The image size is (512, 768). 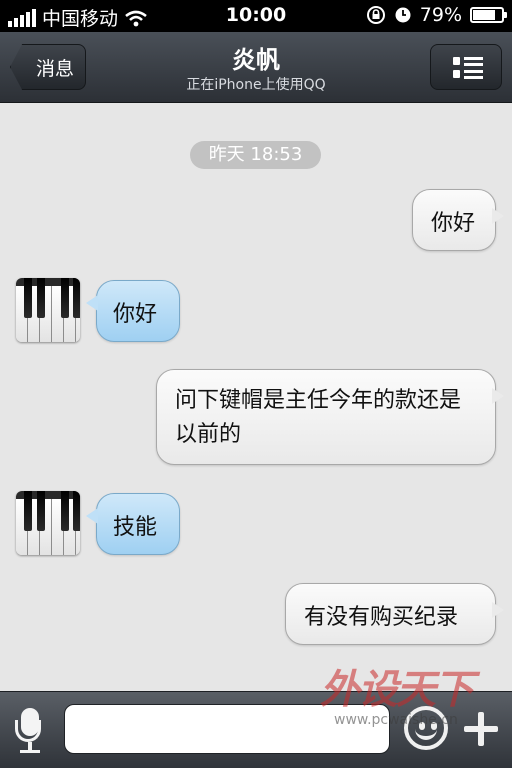 I want to click on message-timestamp: 昨天 18:53, so click(x=255, y=155).